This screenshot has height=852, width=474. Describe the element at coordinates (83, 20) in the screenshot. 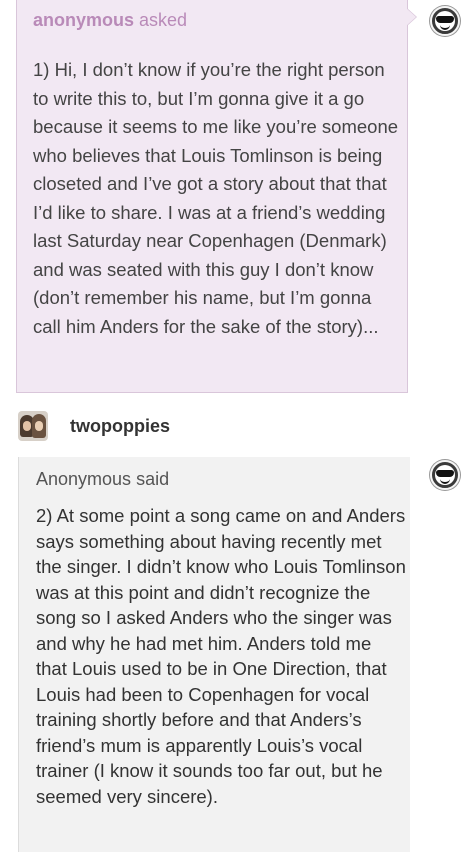

I see `asker-name: anonymous` at that location.